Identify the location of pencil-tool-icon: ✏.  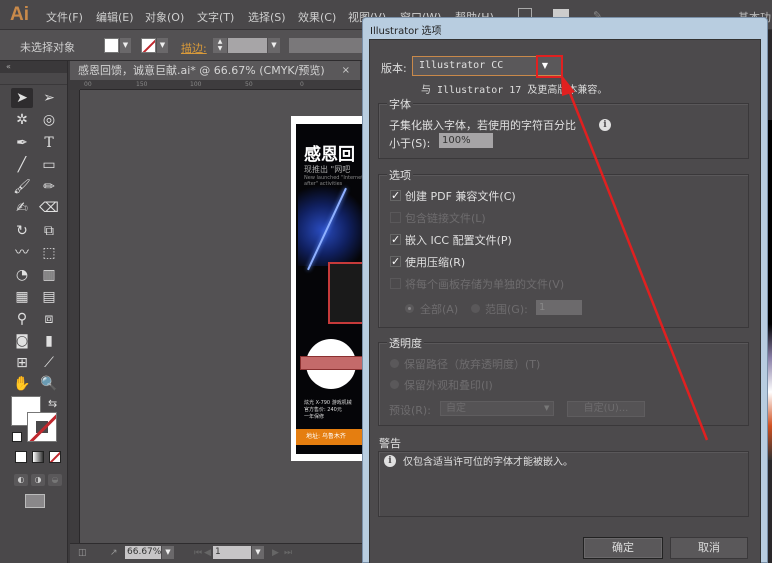
(49, 187).